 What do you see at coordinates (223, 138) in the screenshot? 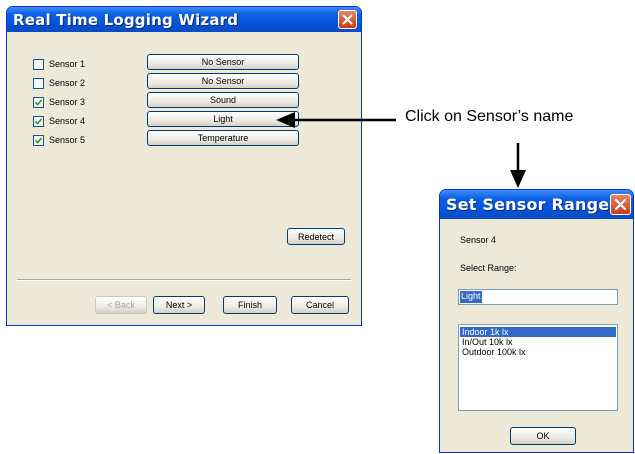
I see `sensor-5-type-button: Temperature` at bounding box center [223, 138].